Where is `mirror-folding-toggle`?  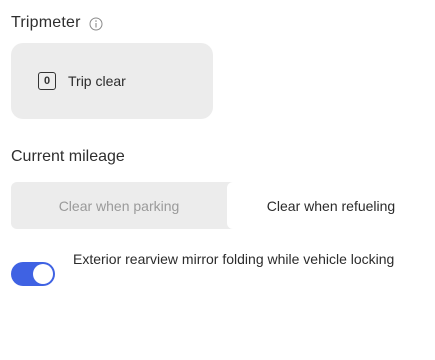
mirror-folding-toggle is located at coordinates (33, 274).